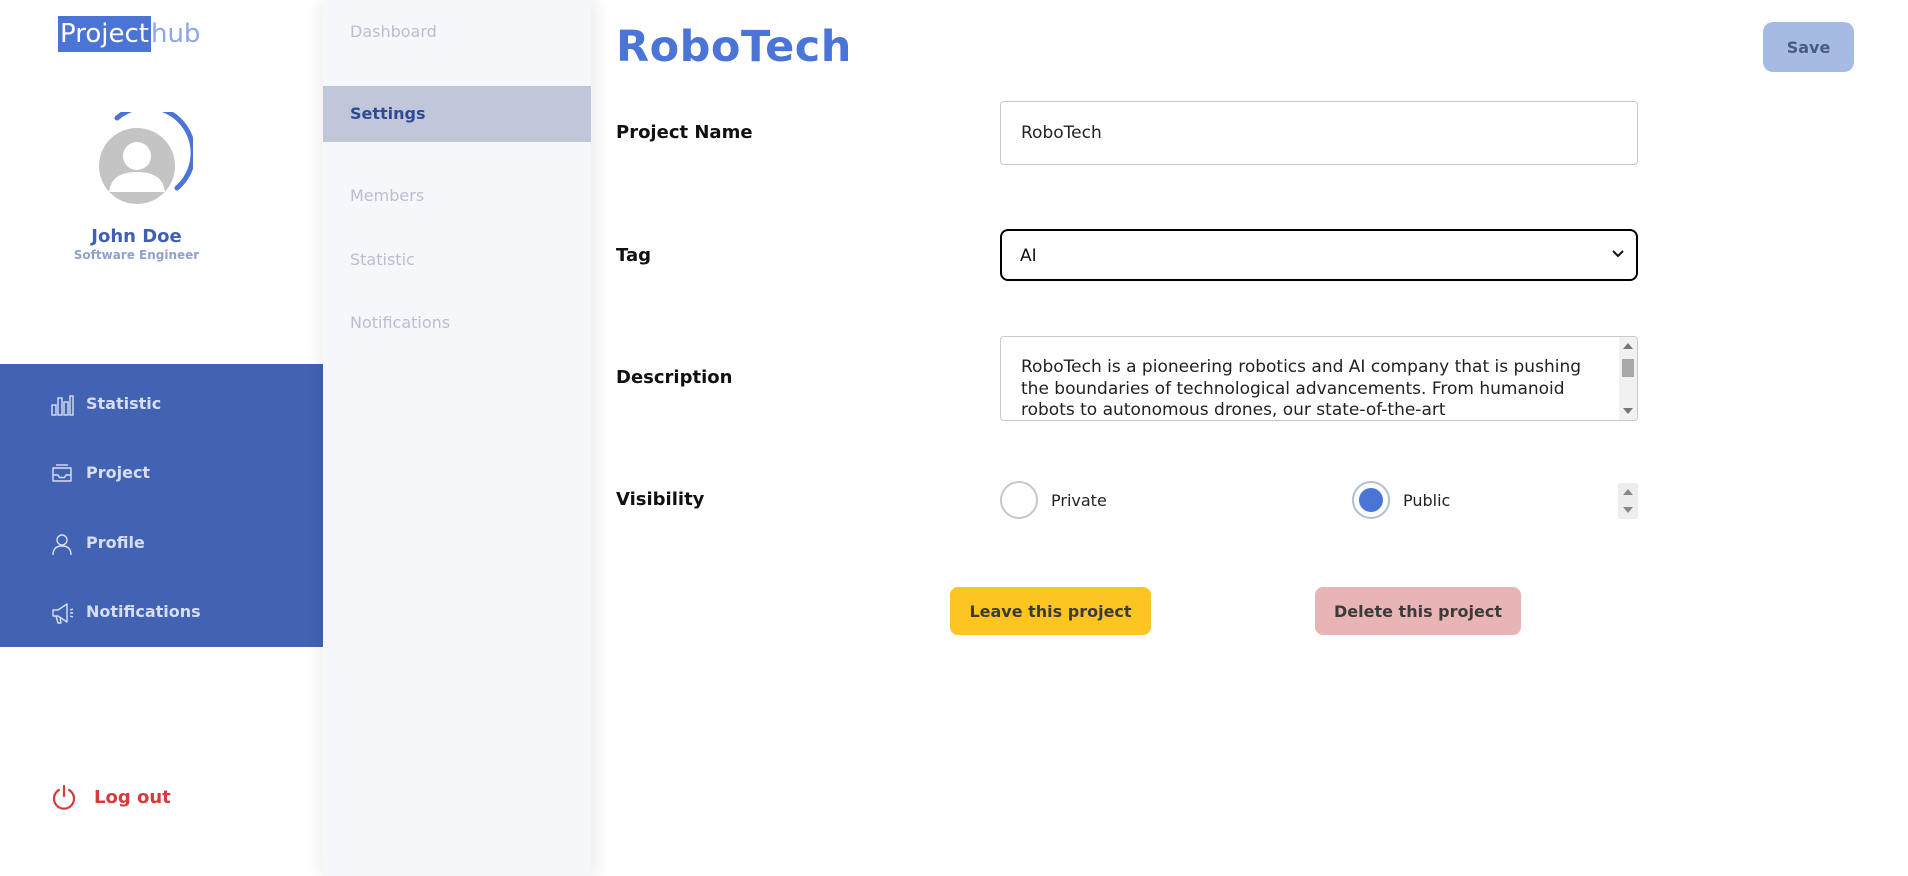  What do you see at coordinates (1371, 500) in the screenshot?
I see `radio-circle-checked` at bounding box center [1371, 500].